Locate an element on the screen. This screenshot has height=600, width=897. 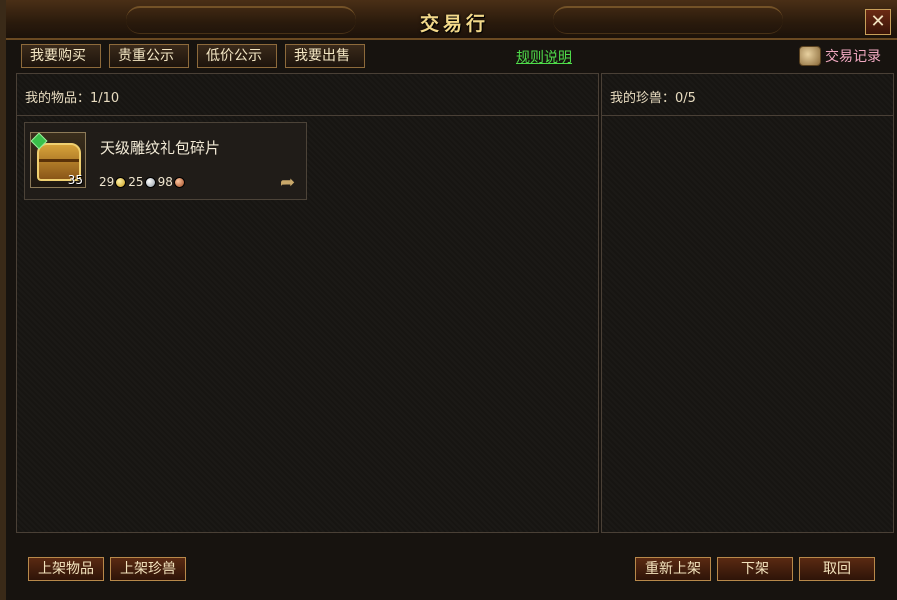
title-bar: 交易行 ✕ is located at coordinates (451, 20).